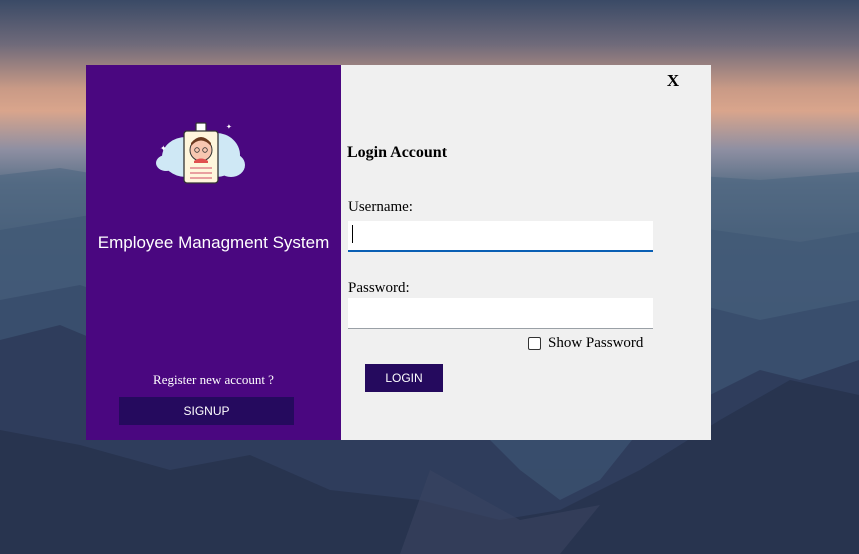 This screenshot has width=859, height=554. What do you see at coordinates (206, 411) in the screenshot?
I see `signup-button: SIGNUP` at bounding box center [206, 411].